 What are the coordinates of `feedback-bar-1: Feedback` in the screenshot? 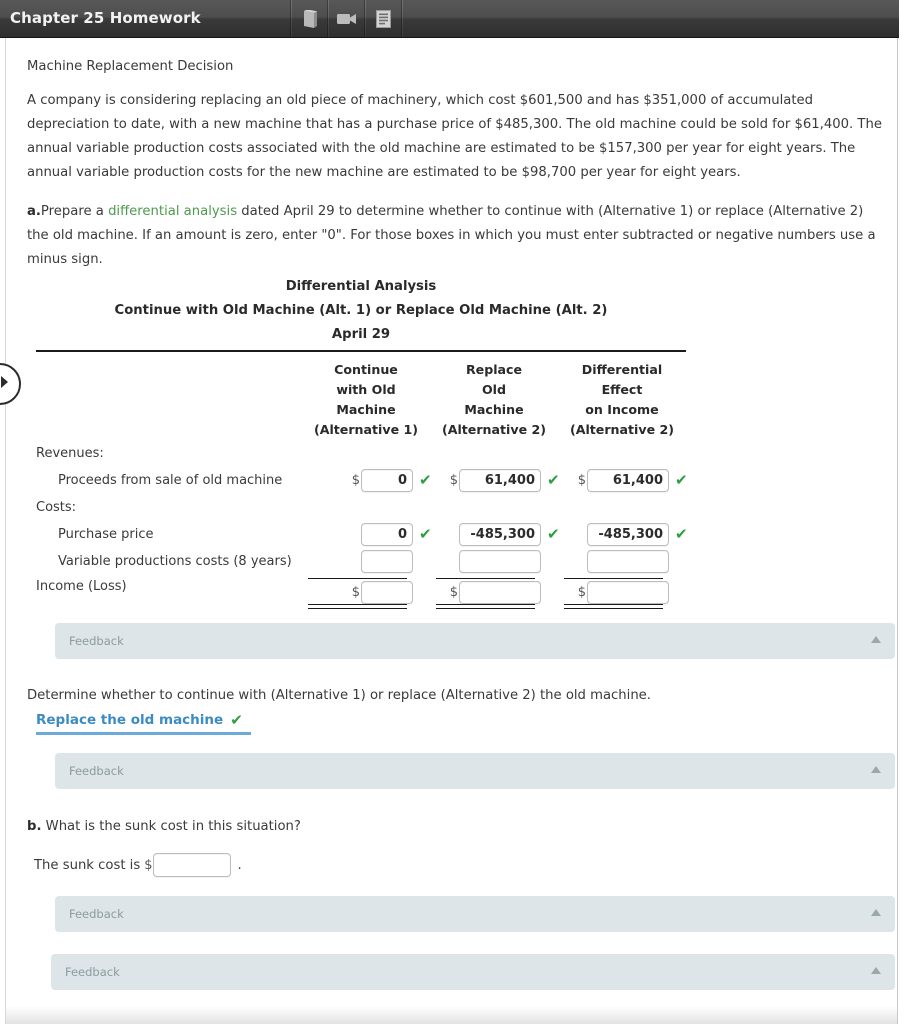 It's located at (475, 641).